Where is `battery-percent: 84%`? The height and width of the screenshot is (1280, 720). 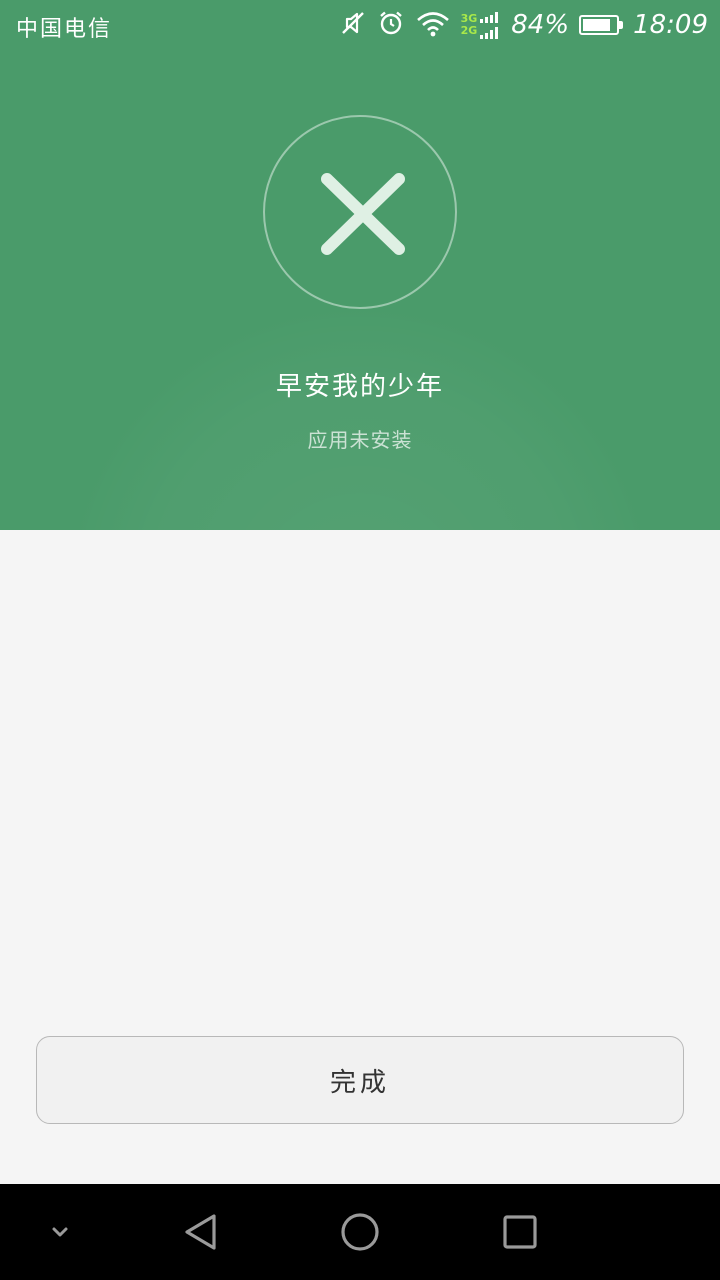 battery-percent: 84% is located at coordinates (540, 25).